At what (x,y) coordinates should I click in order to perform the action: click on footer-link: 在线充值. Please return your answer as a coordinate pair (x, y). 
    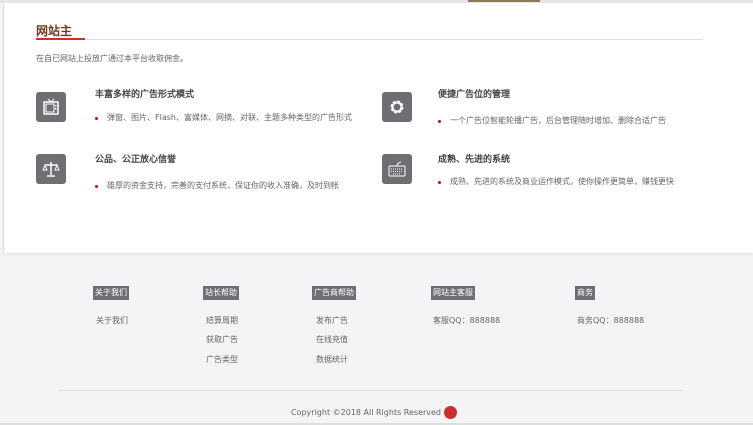
    Looking at the image, I should click on (332, 339).